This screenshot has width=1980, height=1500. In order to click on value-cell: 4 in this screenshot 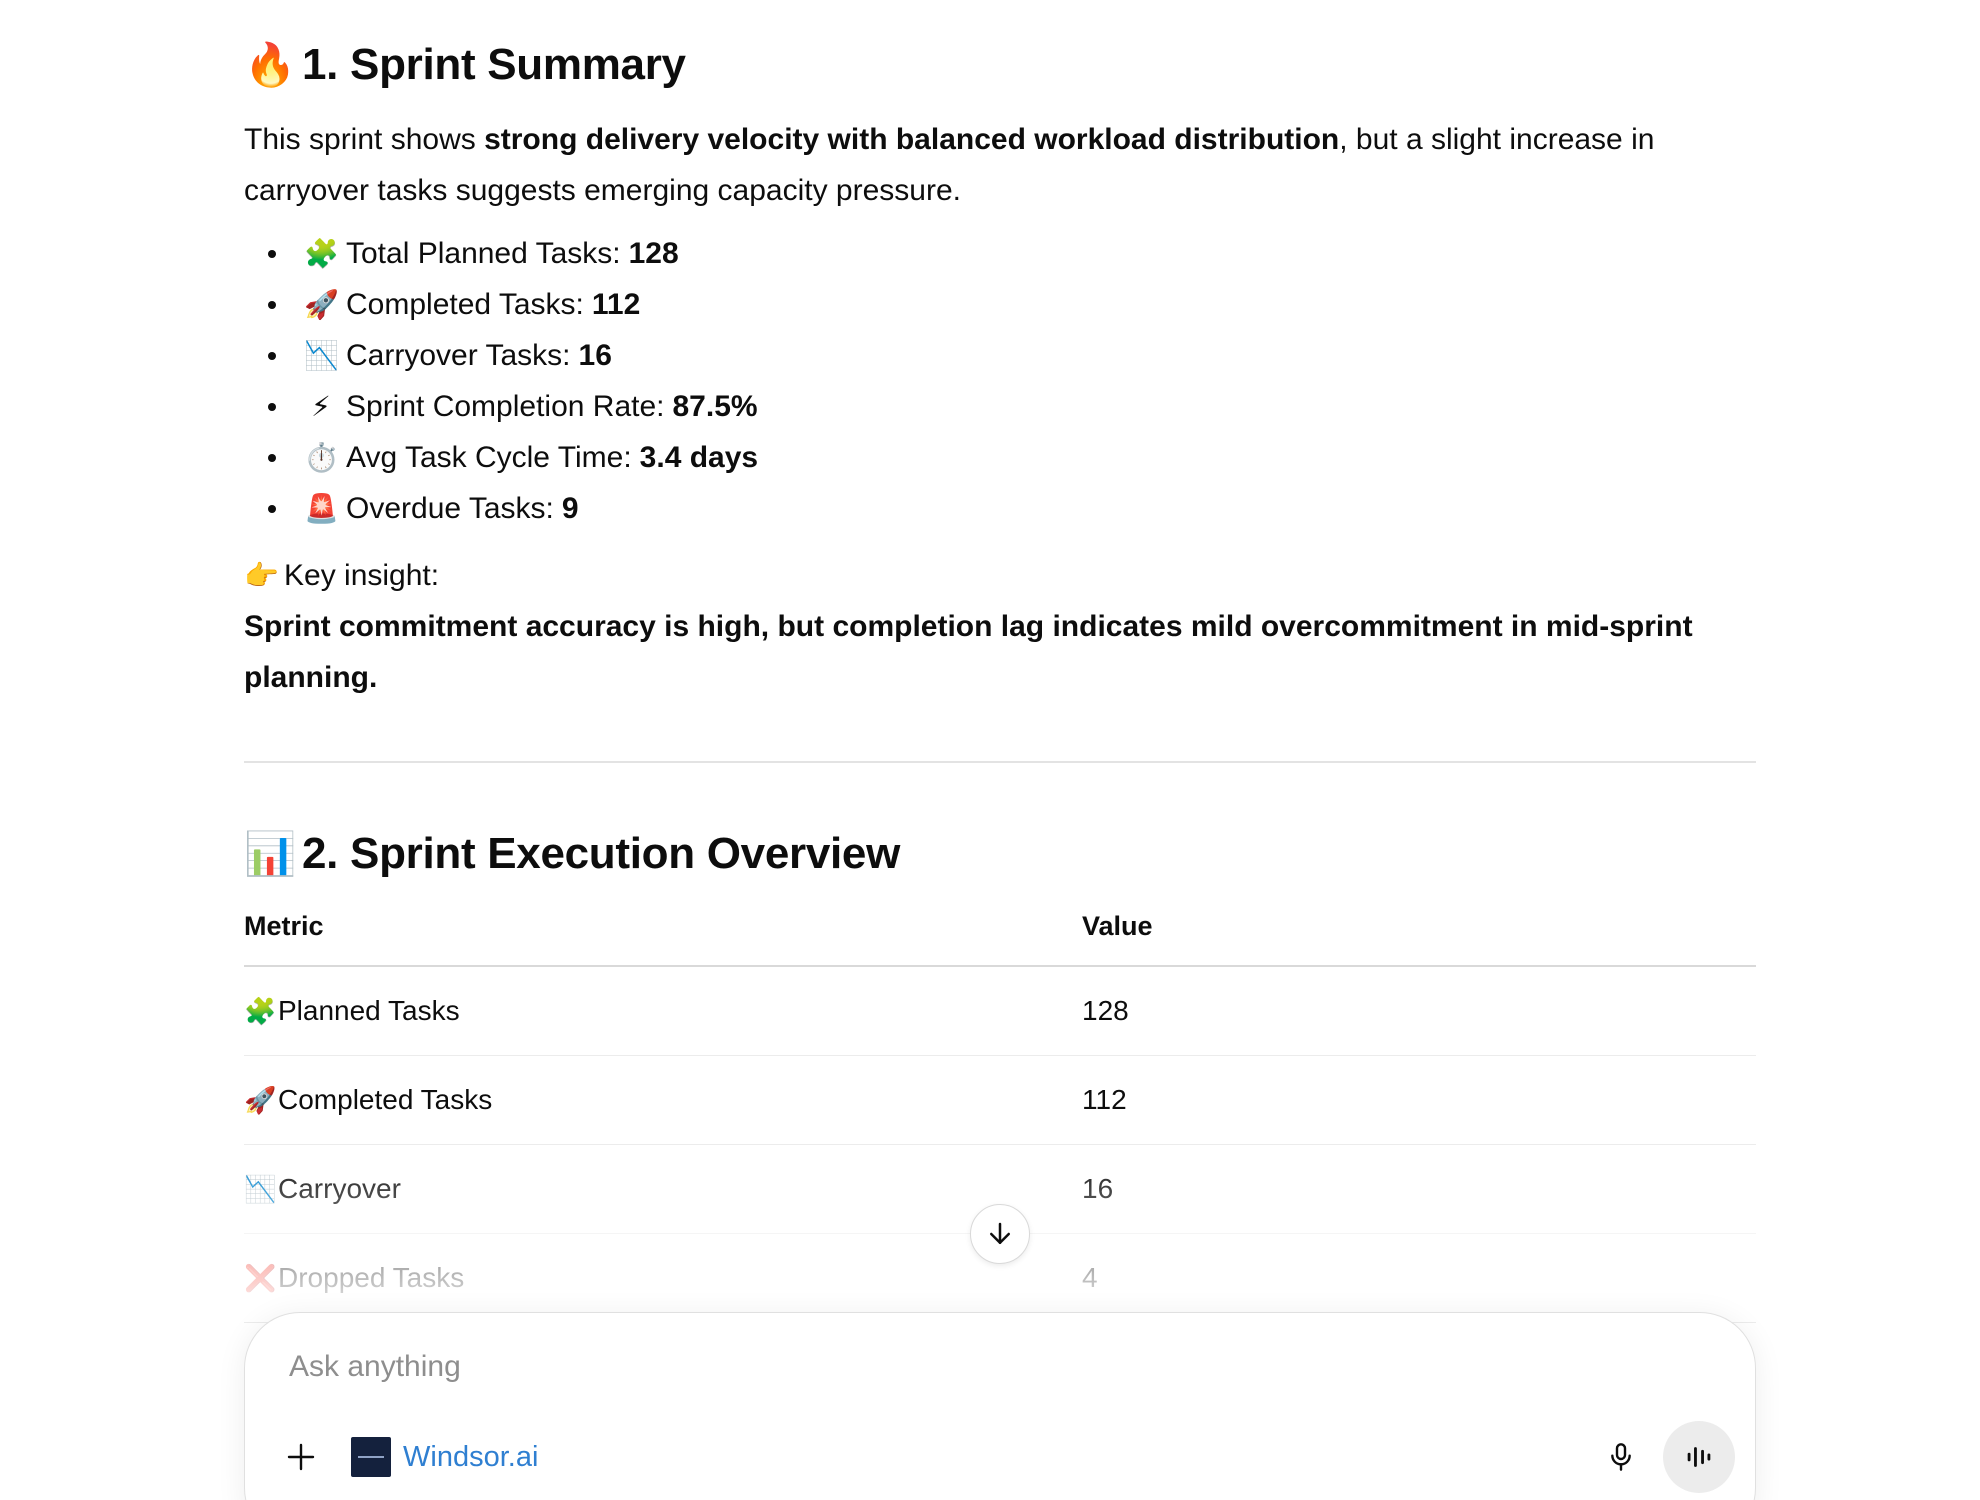, I will do `click(1419, 1278)`.